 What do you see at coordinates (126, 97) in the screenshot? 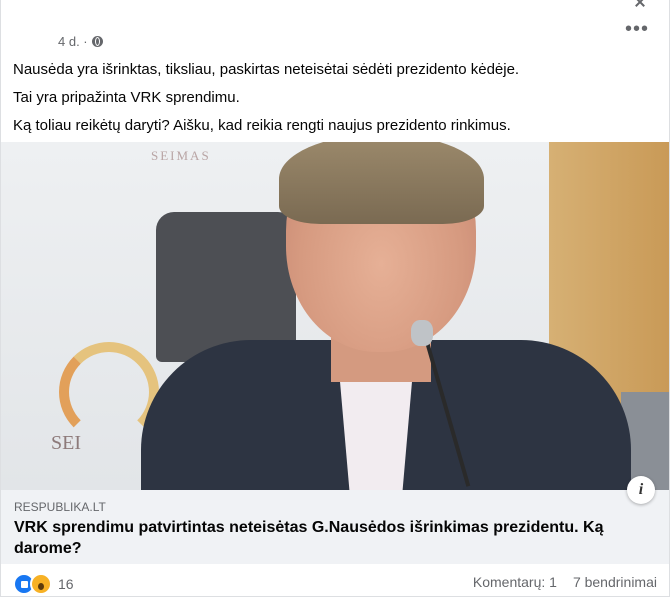
I see `post-paragraph: Tai yra pripažinta VRK sprendimu.` at bounding box center [126, 97].